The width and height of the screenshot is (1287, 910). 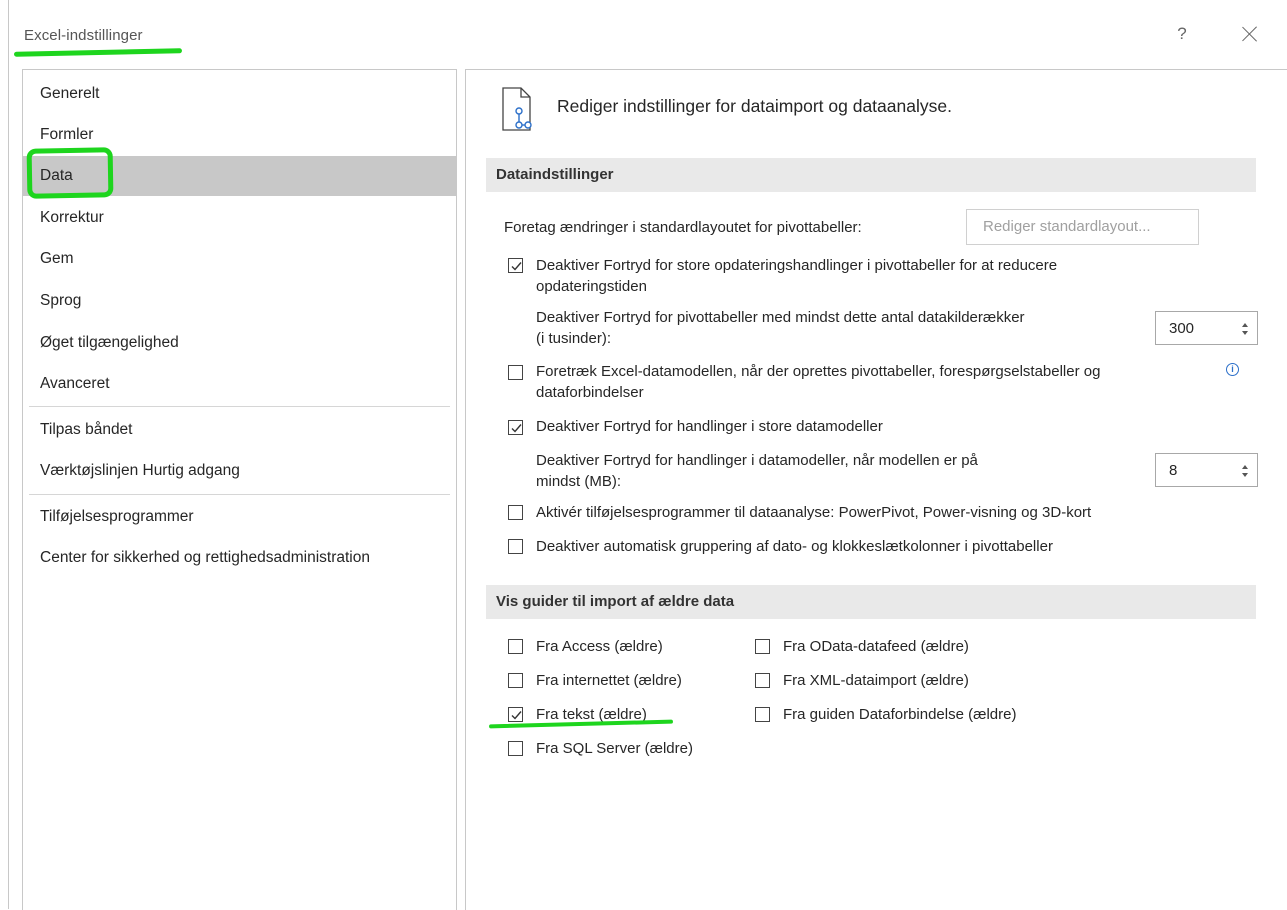 I want to click on sidebar-item-label: Avanceret, so click(x=75, y=383).